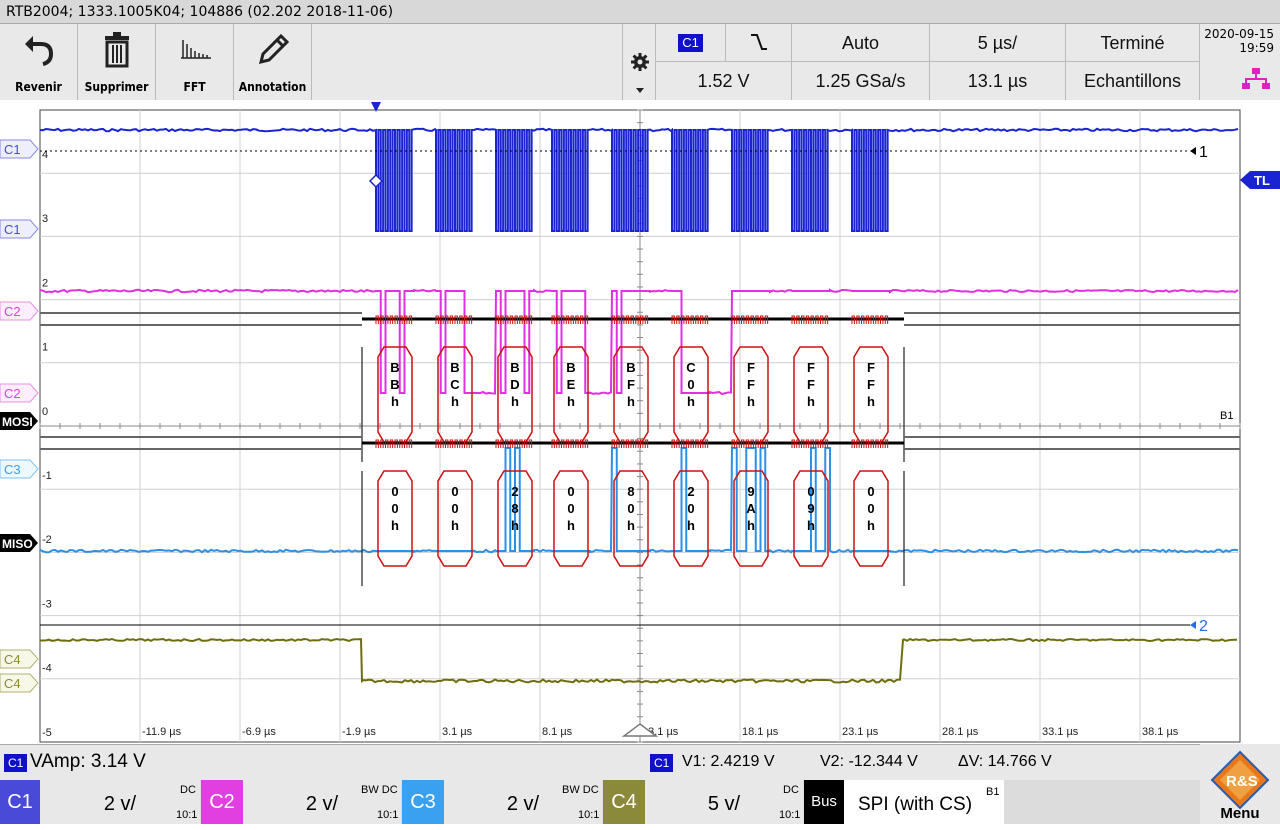 Image resolution: width=1280 pixels, height=830 pixels. Describe the element at coordinates (388, 815) in the screenshot. I see `c2-probe: 10:1` at that location.